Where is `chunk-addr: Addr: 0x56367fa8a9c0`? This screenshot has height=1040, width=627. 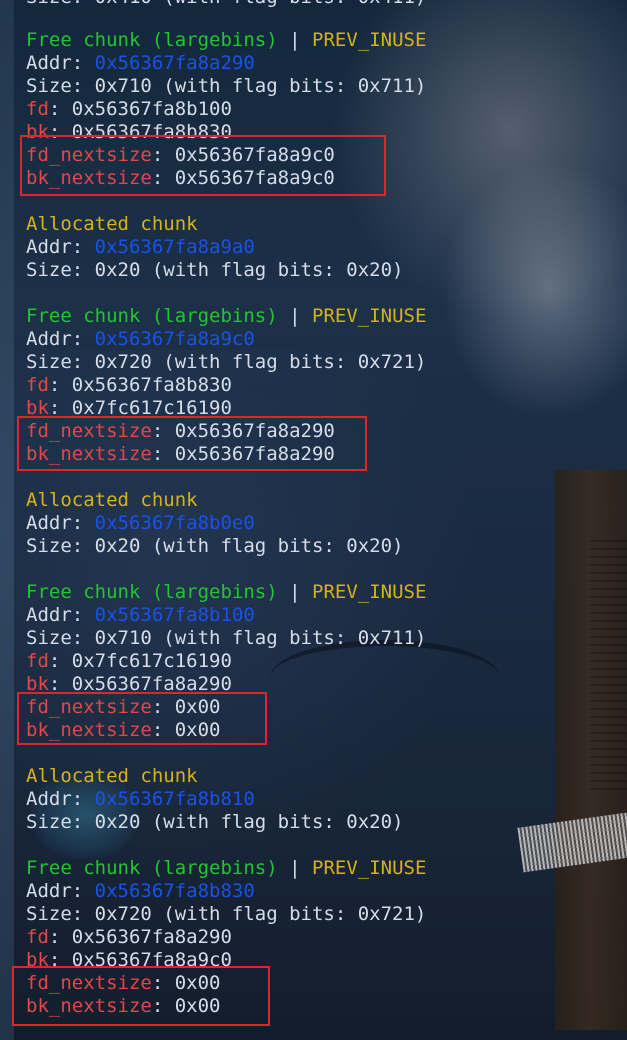
chunk-addr: Addr: 0x56367fa8a9c0 is located at coordinates (140, 339).